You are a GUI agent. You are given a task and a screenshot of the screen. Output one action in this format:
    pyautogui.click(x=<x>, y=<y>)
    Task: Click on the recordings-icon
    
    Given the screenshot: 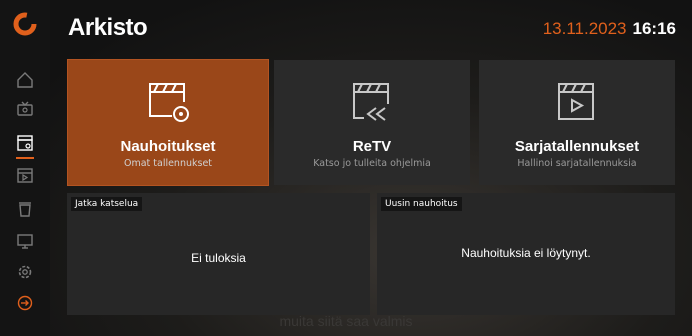 What is the action you would take?
    pyautogui.click(x=168, y=102)
    